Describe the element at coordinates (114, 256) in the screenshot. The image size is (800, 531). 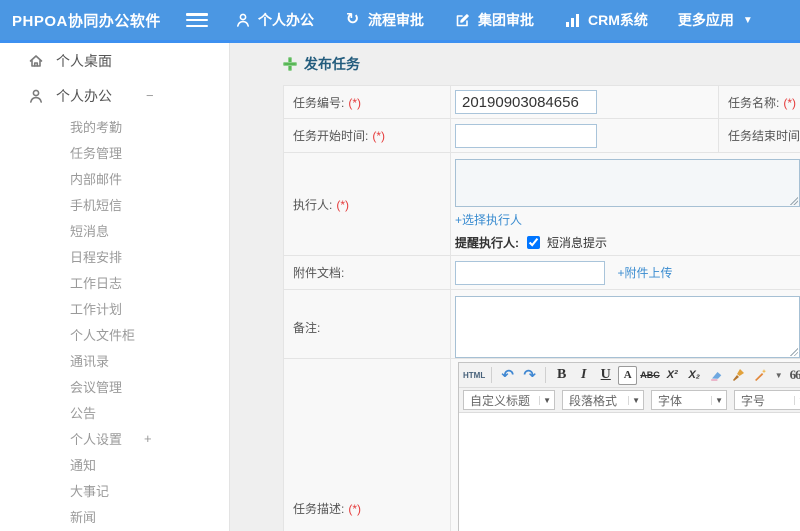
I see `sidebar-item-schedule: 日程安排` at that location.